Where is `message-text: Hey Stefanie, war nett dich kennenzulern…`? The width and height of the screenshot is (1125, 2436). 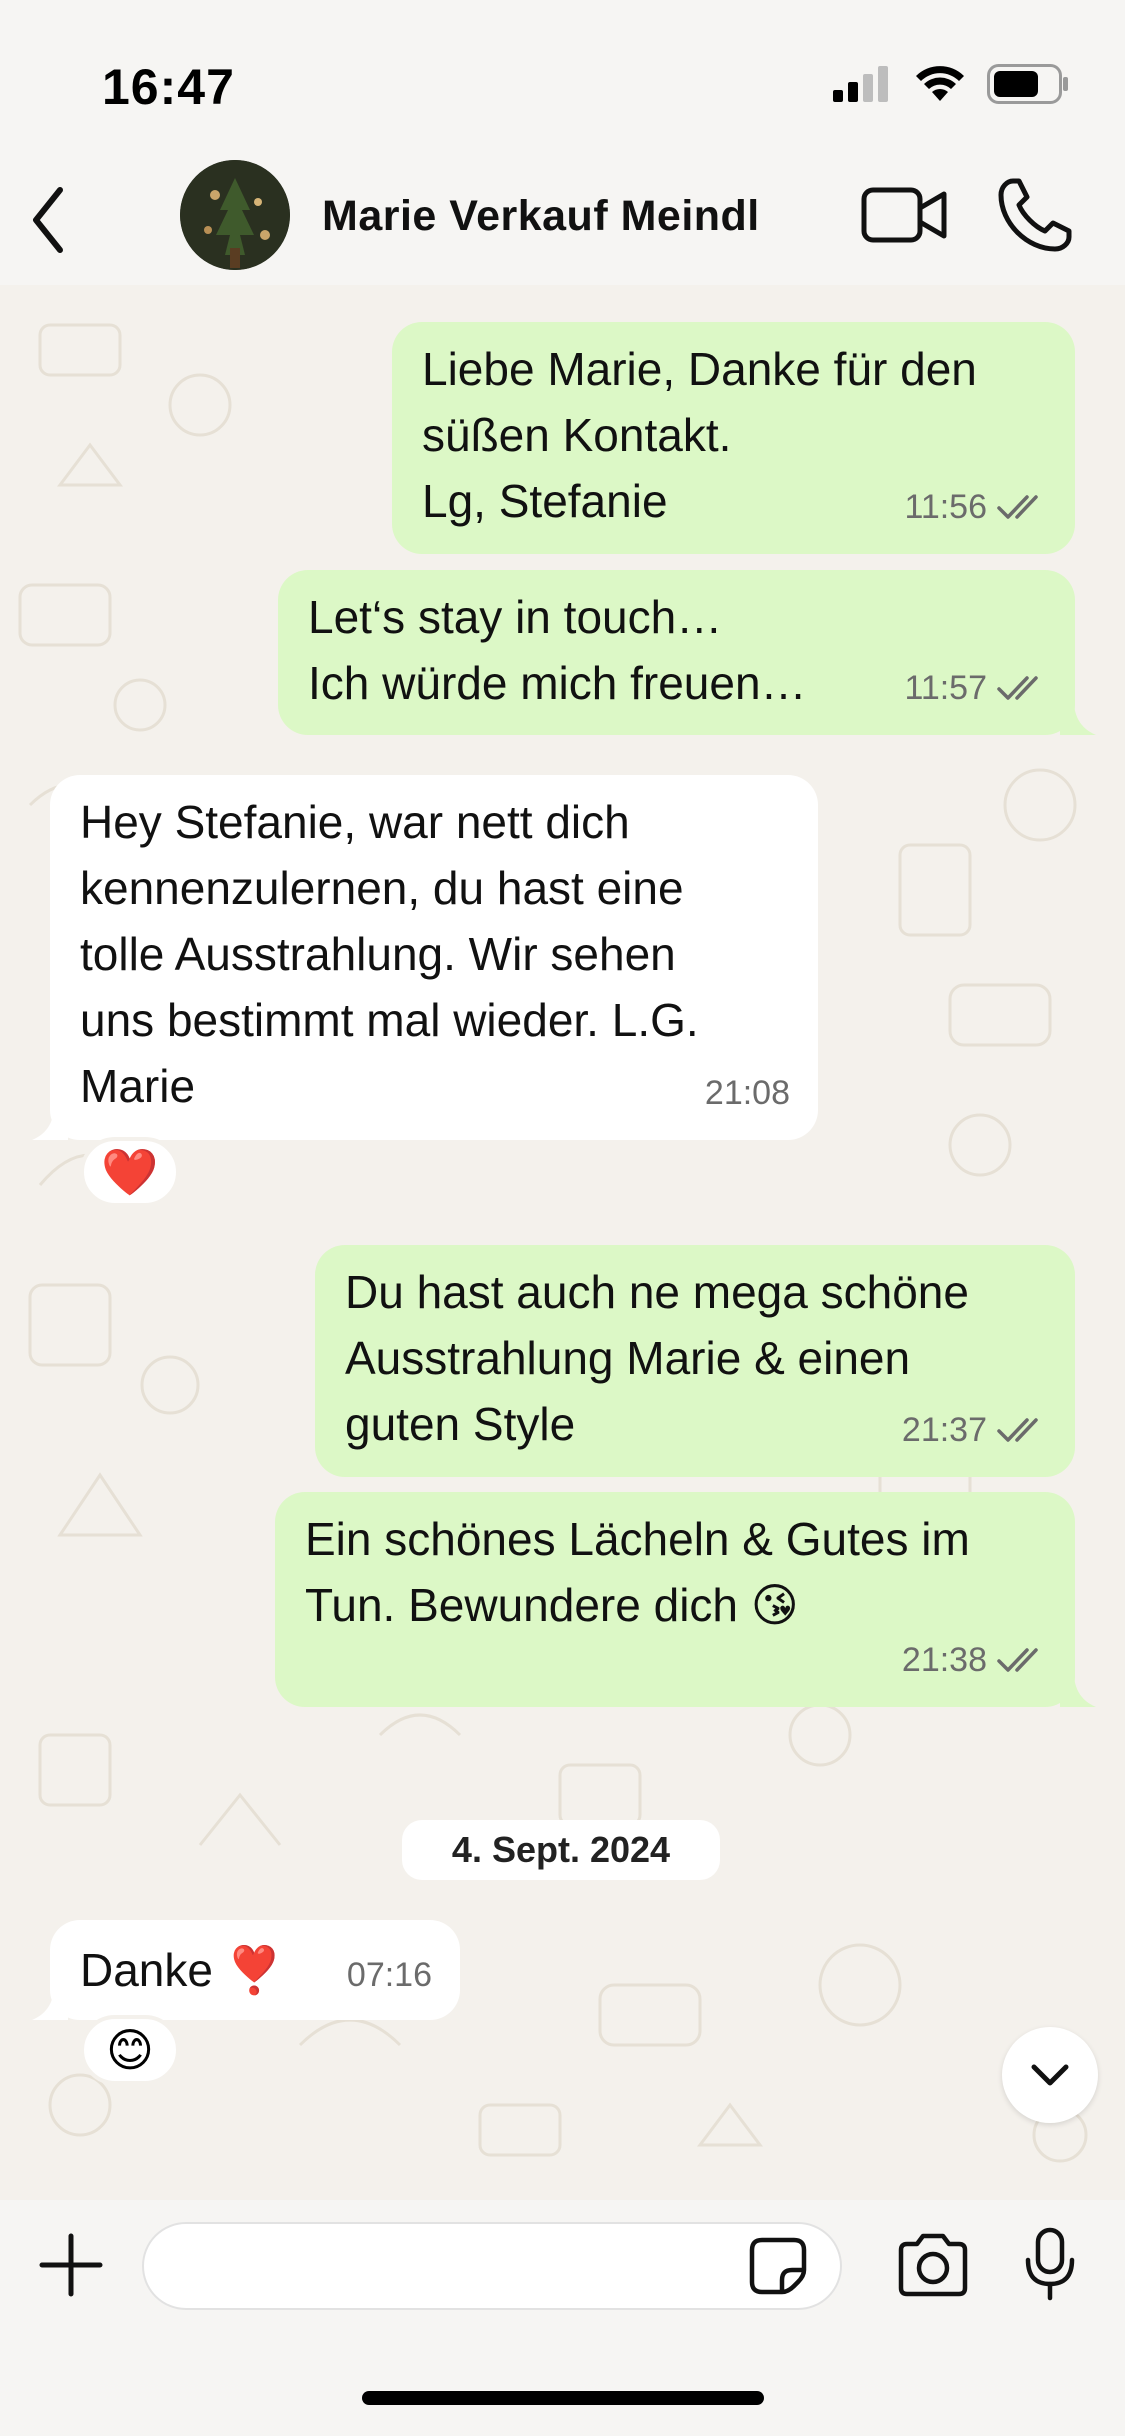 message-text: Hey Stefanie, war nett dich kennenzulern… is located at coordinates (389, 954).